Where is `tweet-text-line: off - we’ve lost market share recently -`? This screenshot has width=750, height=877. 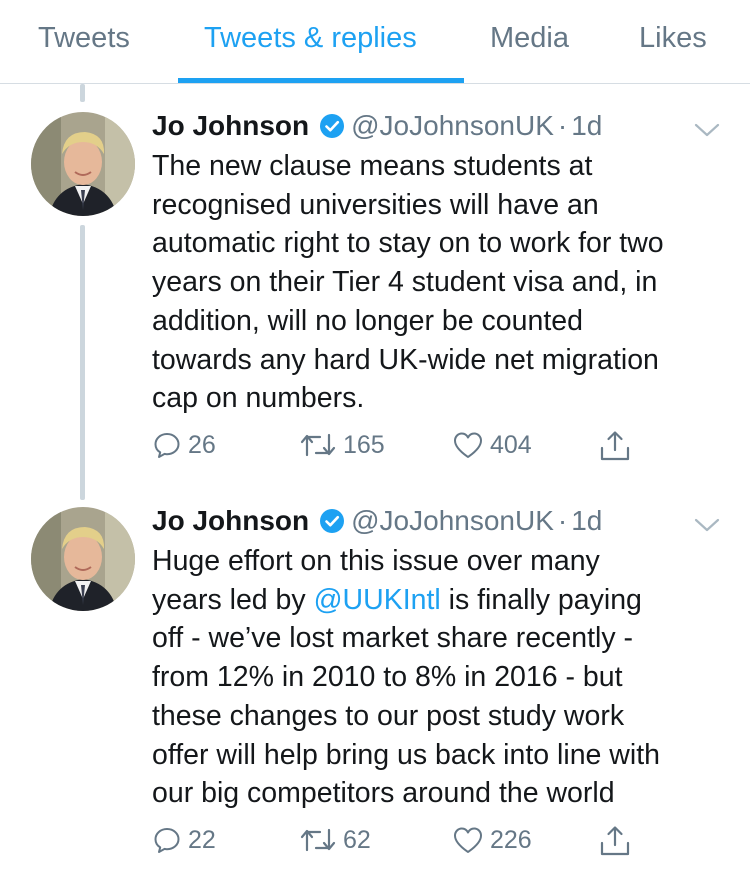 tweet-text-line: off - we’ve lost market share recently - is located at coordinates (392, 638).